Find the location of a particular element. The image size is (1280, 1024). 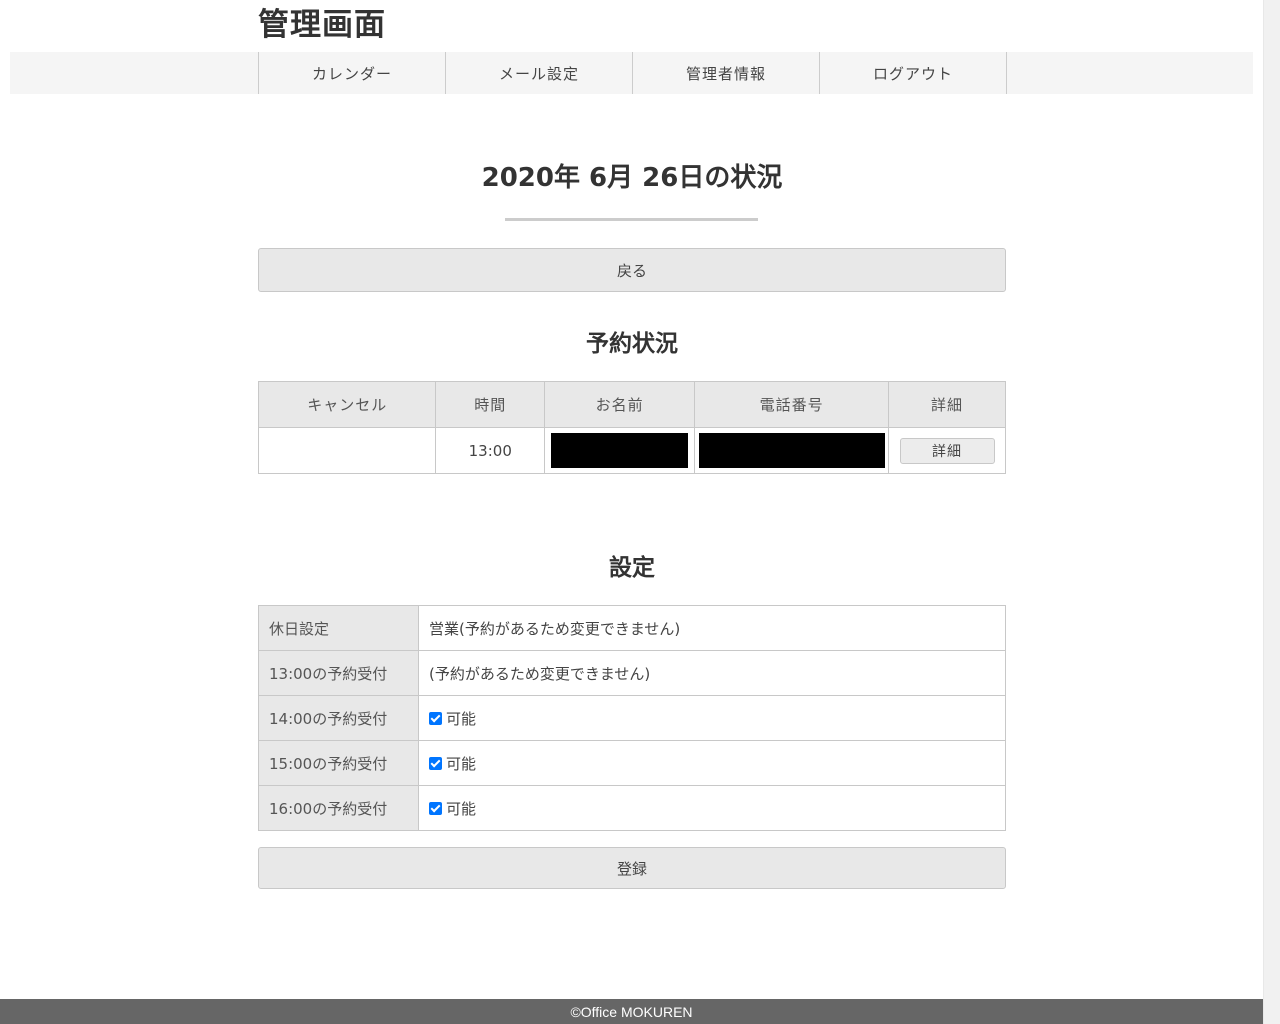

setting-value: 営業(予約があるため変更できません) is located at coordinates (712, 628).